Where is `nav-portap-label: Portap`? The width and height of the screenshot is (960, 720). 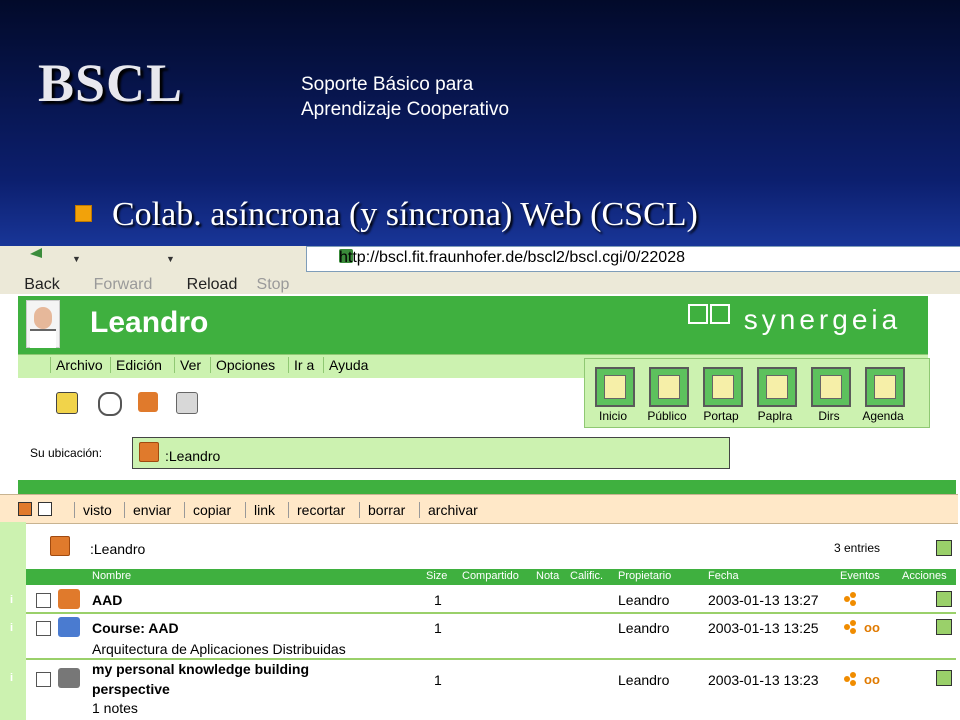
nav-portap-label: Portap is located at coordinates (721, 416).